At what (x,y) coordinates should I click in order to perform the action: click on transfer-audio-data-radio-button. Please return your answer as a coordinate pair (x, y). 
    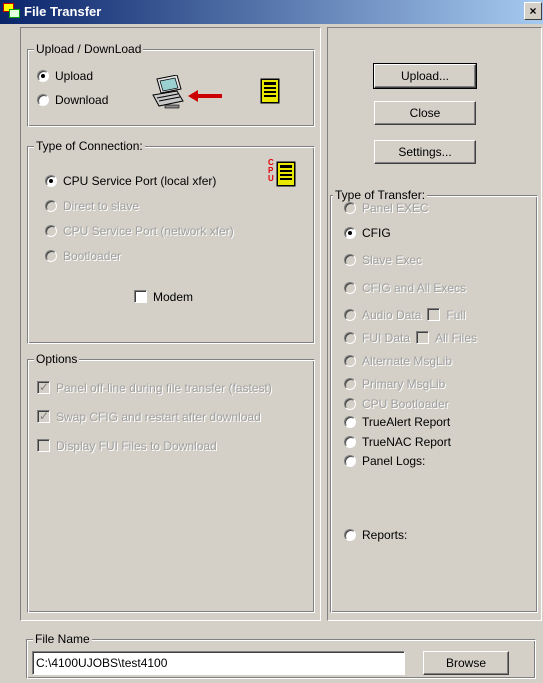
    Looking at the image, I should click on (350, 315).